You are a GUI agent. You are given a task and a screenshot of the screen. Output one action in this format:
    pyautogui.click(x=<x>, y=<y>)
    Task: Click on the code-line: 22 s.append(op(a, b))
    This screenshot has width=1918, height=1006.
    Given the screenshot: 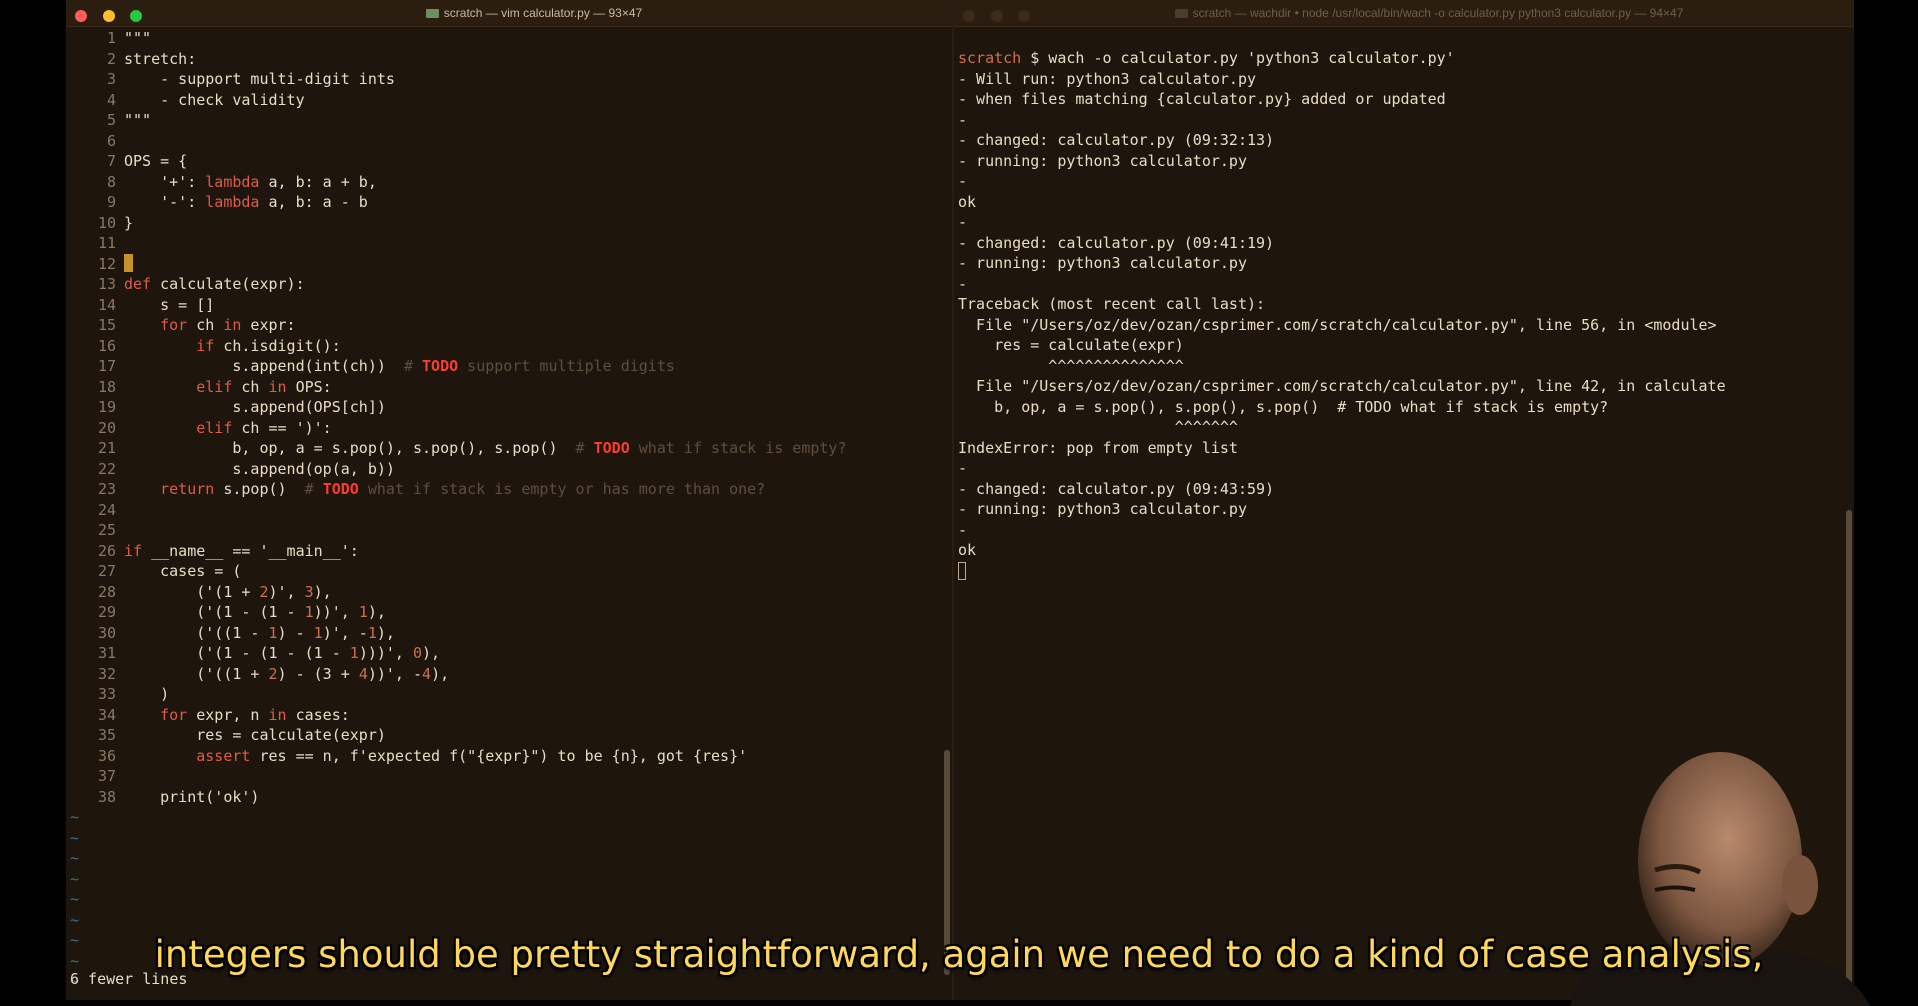 What is the action you would take?
    pyautogui.click(x=456, y=469)
    